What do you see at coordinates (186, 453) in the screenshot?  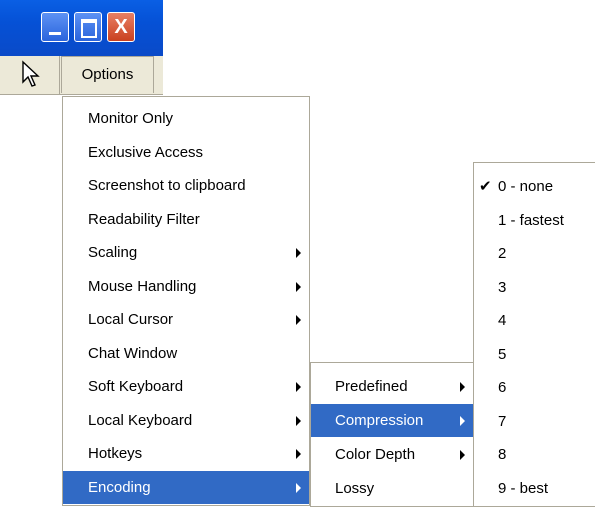 I see `menu-item-hotkeys: Hotkeys` at bounding box center [186, 453].